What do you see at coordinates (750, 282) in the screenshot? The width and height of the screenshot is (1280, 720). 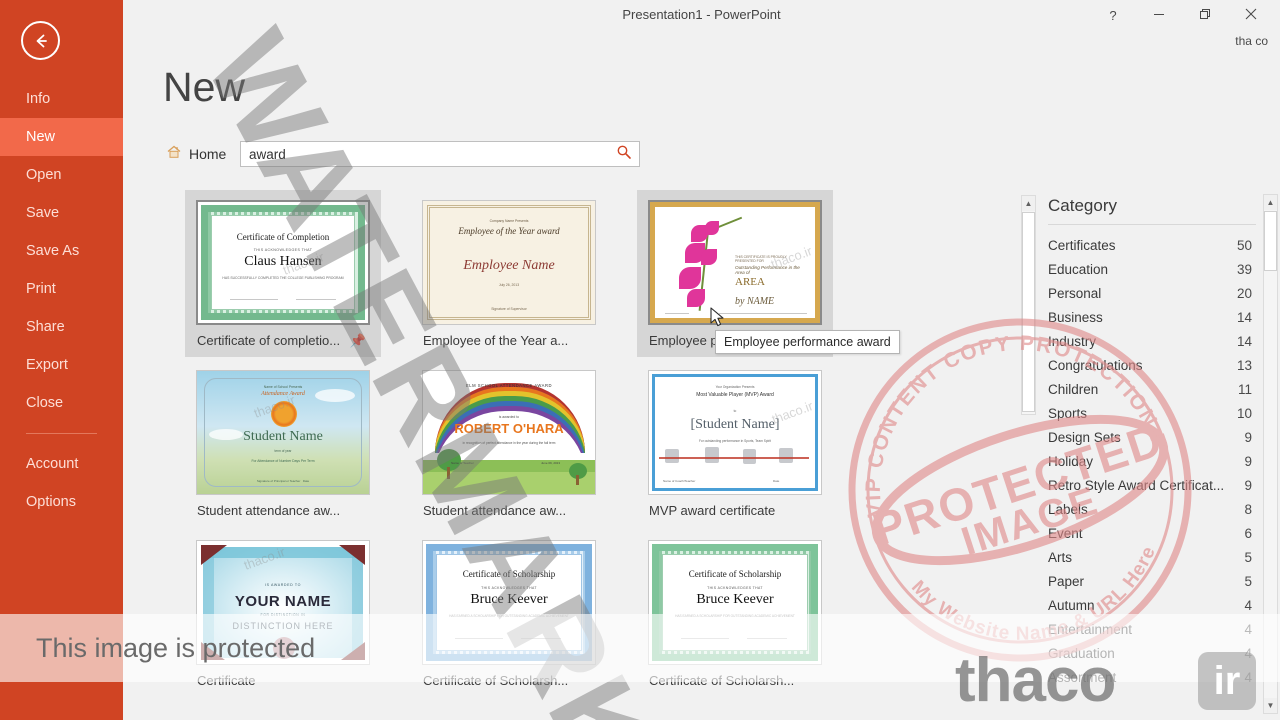 I see `thumb-name: AREA` at bounding box center [750, 282].